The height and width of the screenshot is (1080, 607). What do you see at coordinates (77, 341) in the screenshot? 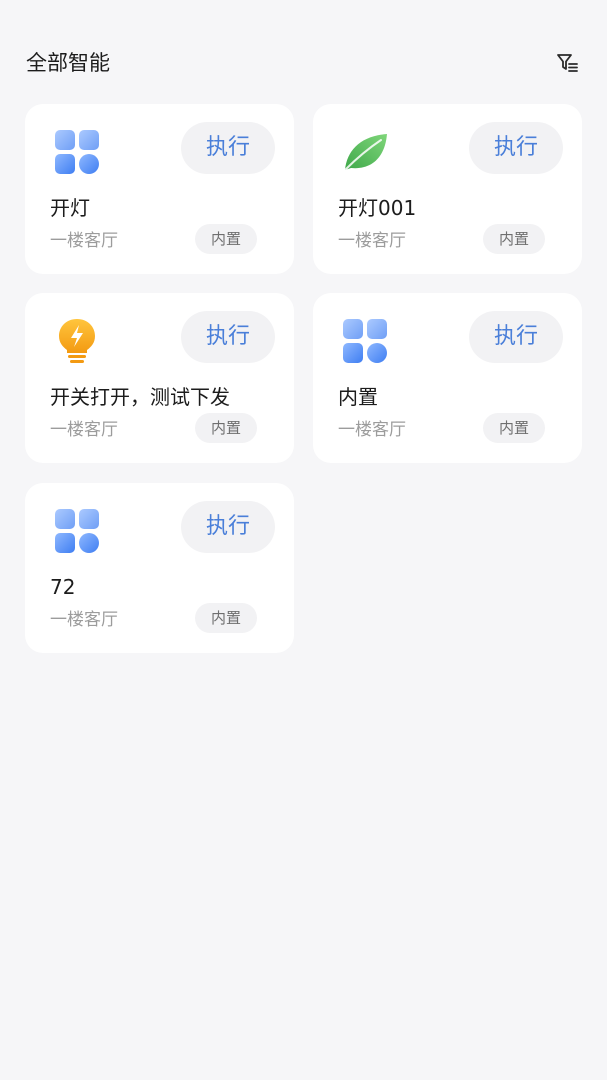
I see `lightbulb-icon` at bounding box center [77, 341].